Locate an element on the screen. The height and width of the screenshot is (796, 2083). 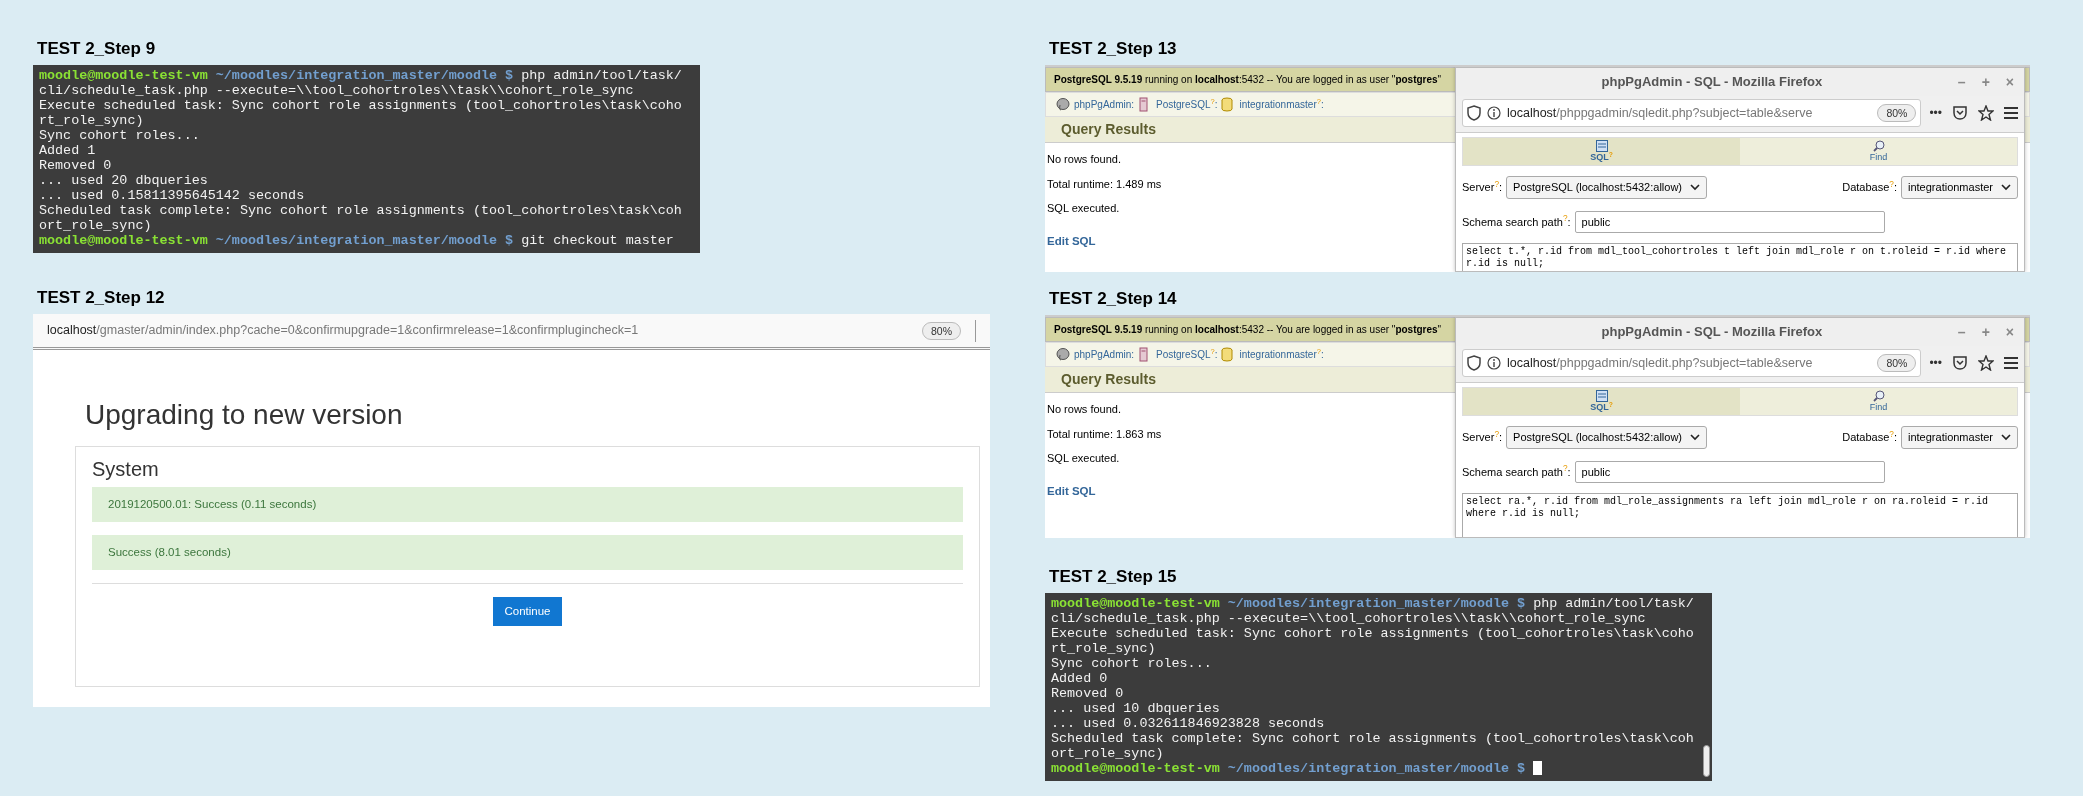
terminal-line: ... used 20 dbqueries is located at coordinates (124, 180).